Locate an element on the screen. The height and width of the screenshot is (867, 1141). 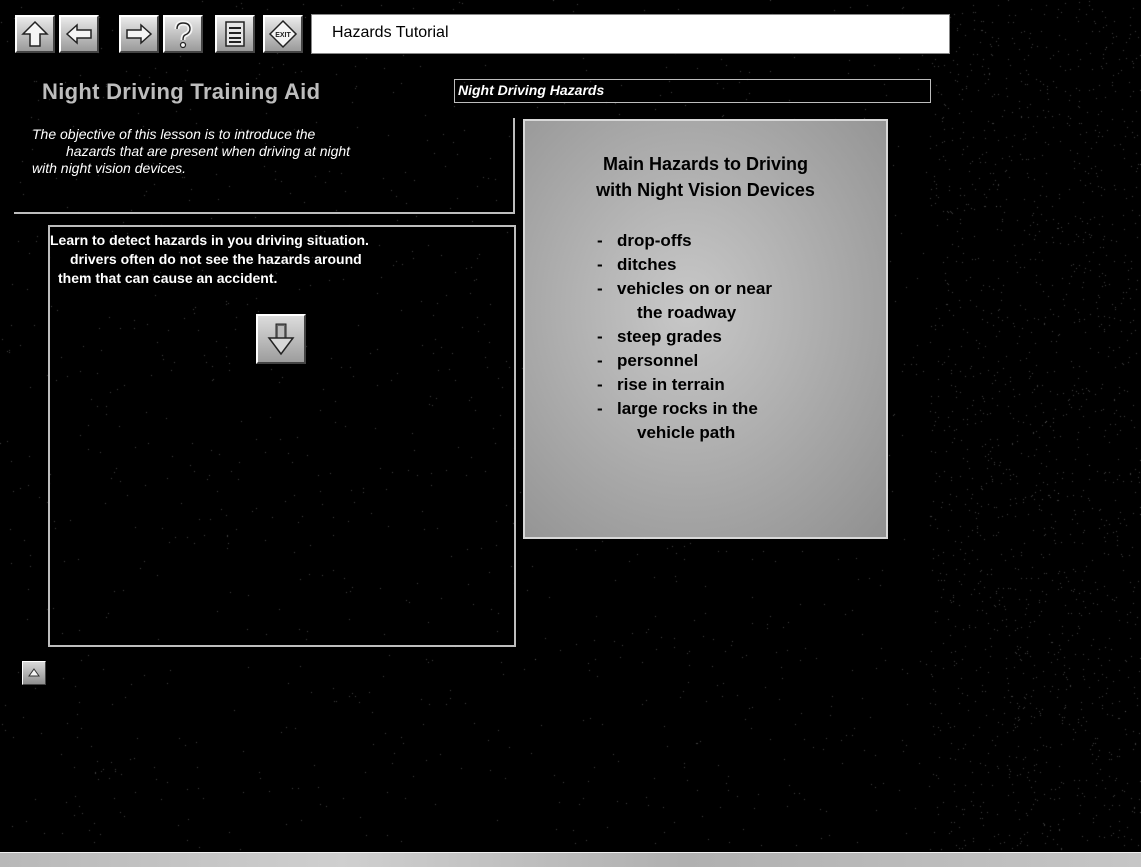
contents-button is located at coordinates (235, 34).